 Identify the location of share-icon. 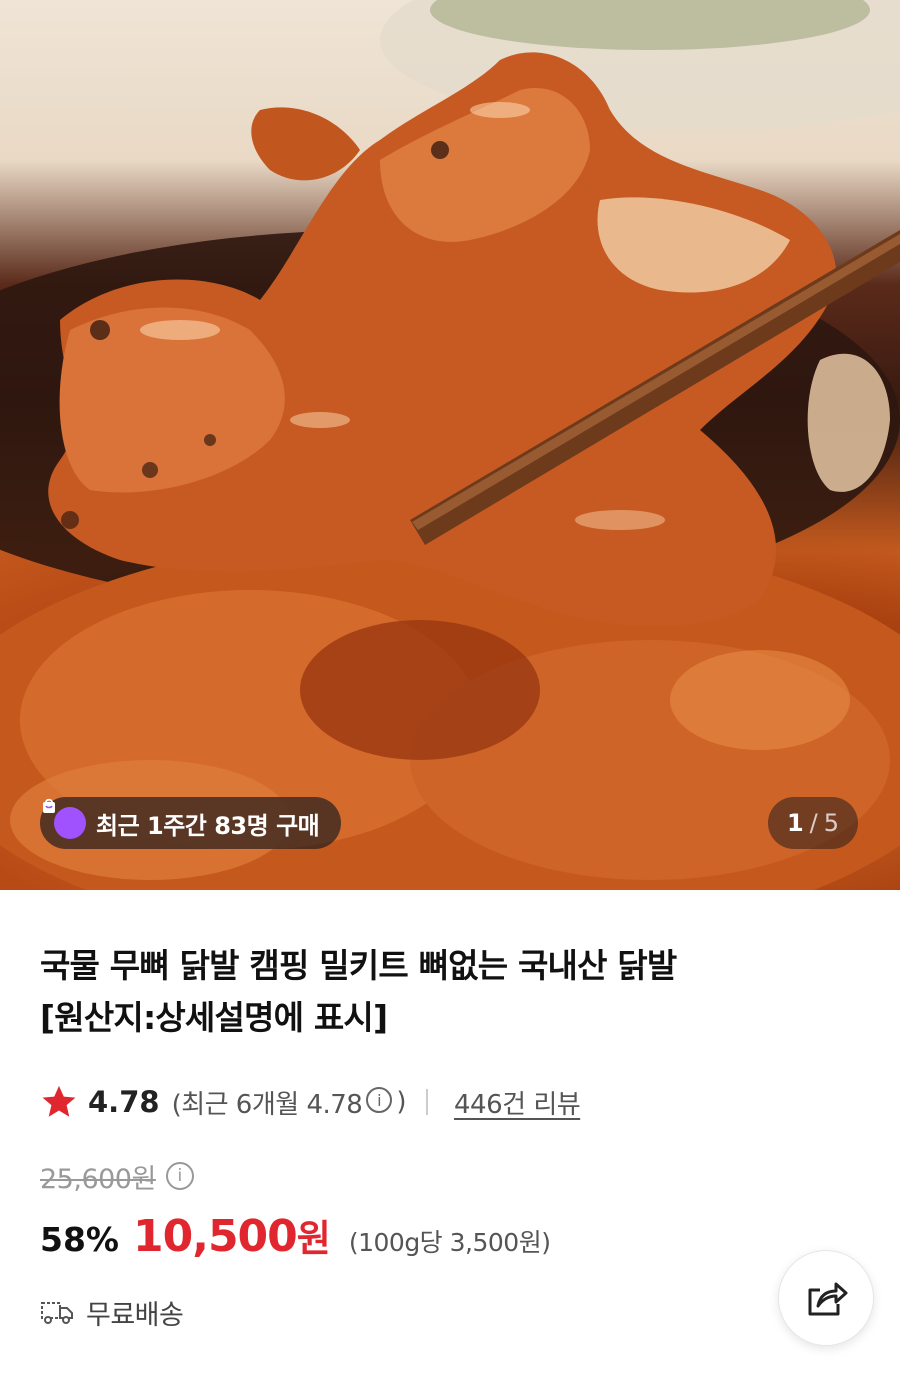
(828, 1299).